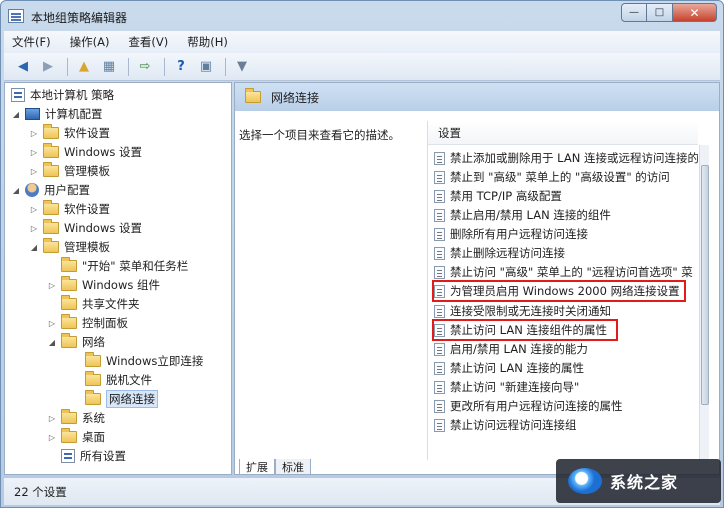  I want to click on tree-node-label: Windows 组件, so click(121, 285).